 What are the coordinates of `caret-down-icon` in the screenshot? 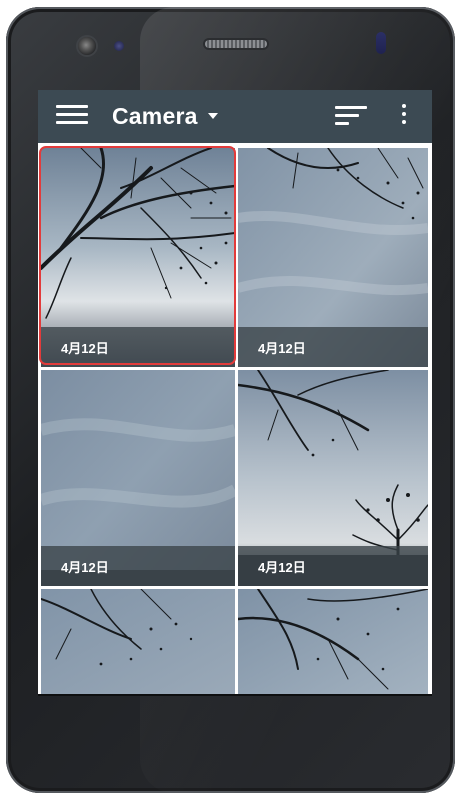 It's located at (212, 116).